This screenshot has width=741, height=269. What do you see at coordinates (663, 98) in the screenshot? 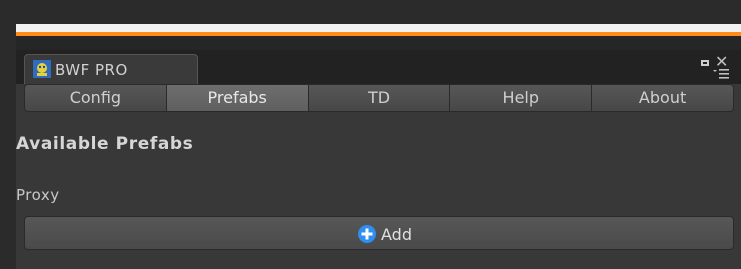
I see `tab-about: About` at bounding box center [663, 98].